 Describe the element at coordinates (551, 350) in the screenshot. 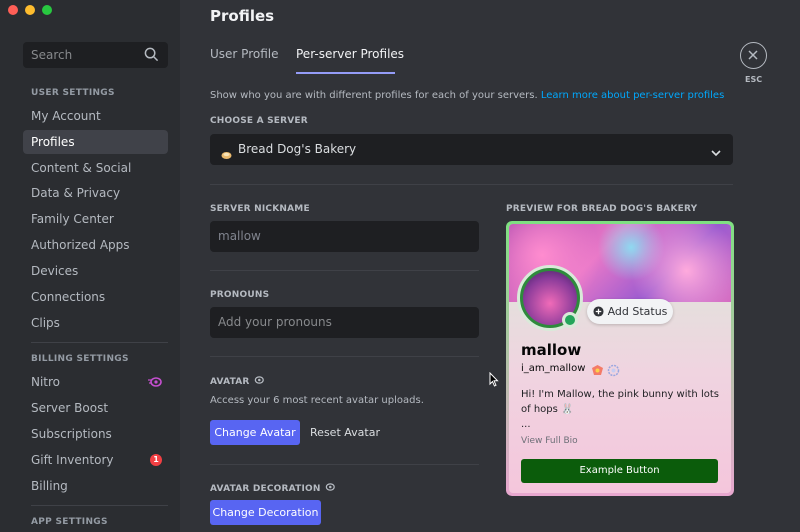

I see `display-name: mallow` at that location.